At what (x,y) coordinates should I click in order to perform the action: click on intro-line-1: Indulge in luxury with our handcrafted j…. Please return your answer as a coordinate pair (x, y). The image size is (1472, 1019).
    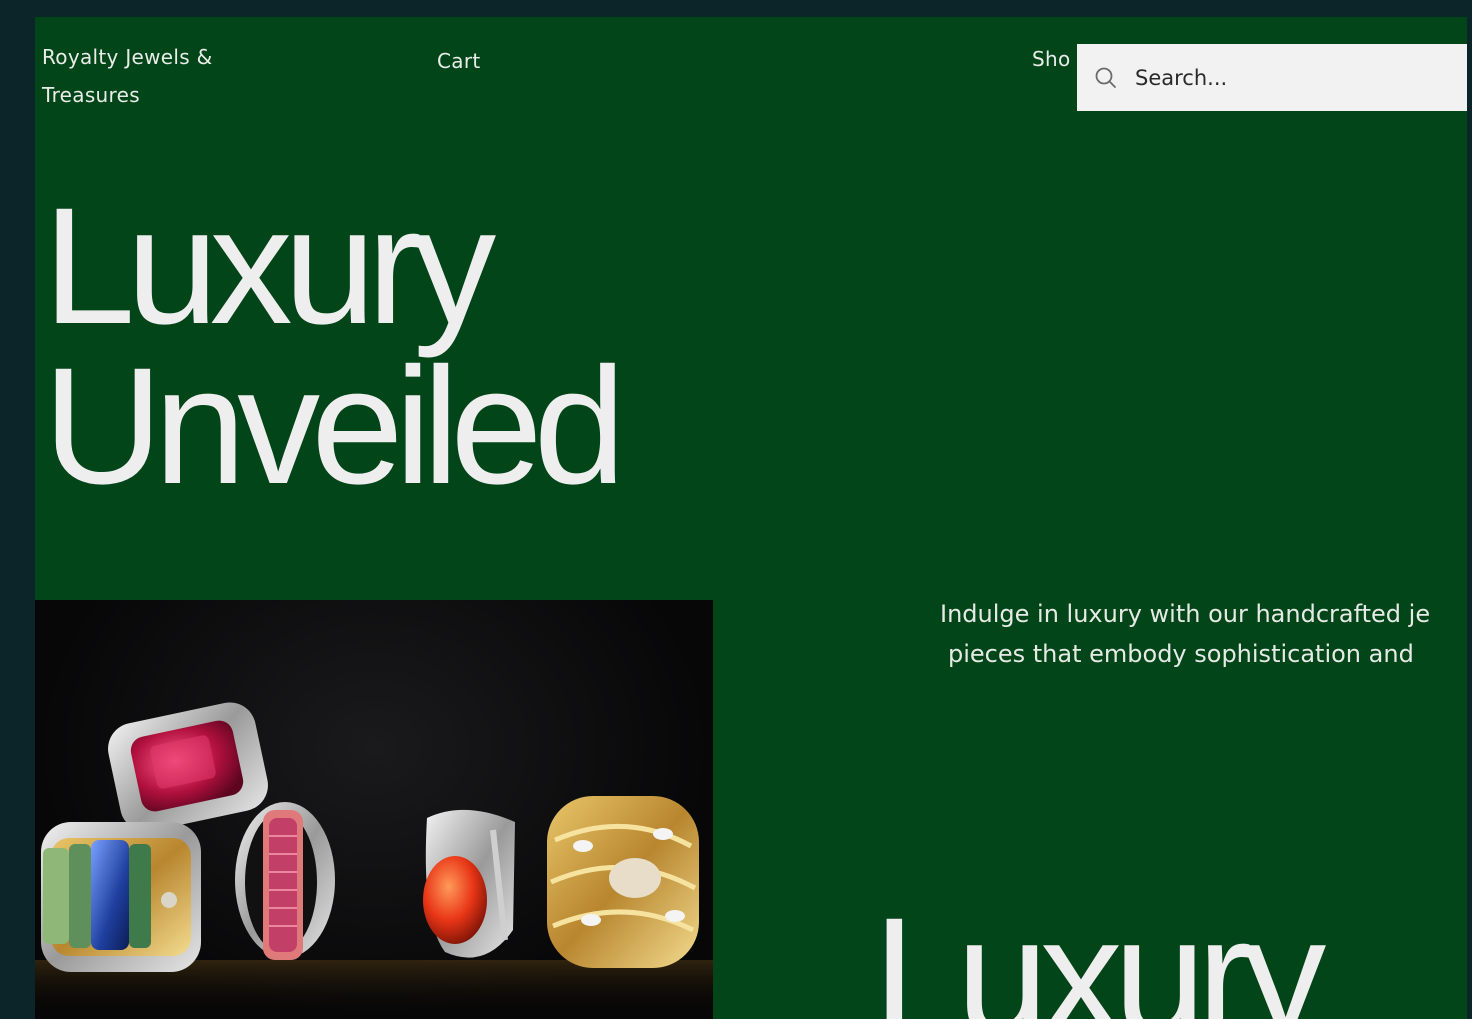
    Looking at the image, I should click on (1185, 614).